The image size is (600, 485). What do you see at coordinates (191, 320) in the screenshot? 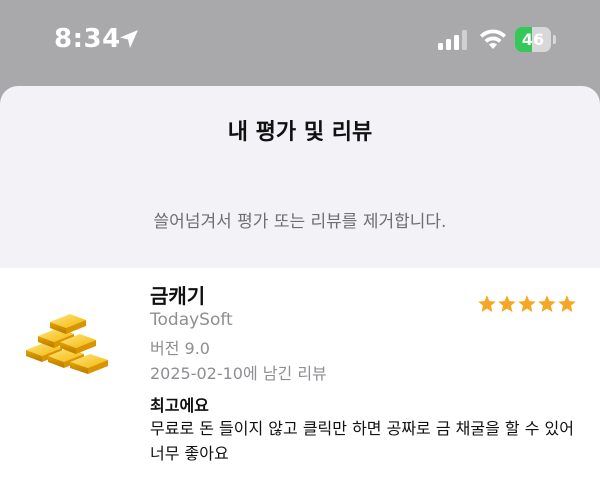
I see `developer-name: TodaySoft` at bounding box center [191, 320].